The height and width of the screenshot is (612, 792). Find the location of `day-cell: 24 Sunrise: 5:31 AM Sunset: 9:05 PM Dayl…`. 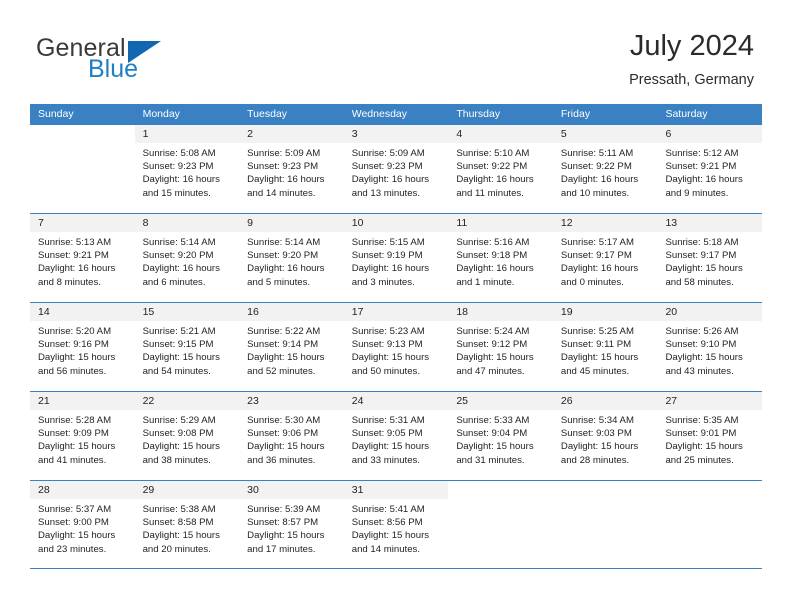

day-cell: 24 Sunrise: 5:31 AM Sunset: 9:05 PM Dayl… is located at coordinates (396, 436).